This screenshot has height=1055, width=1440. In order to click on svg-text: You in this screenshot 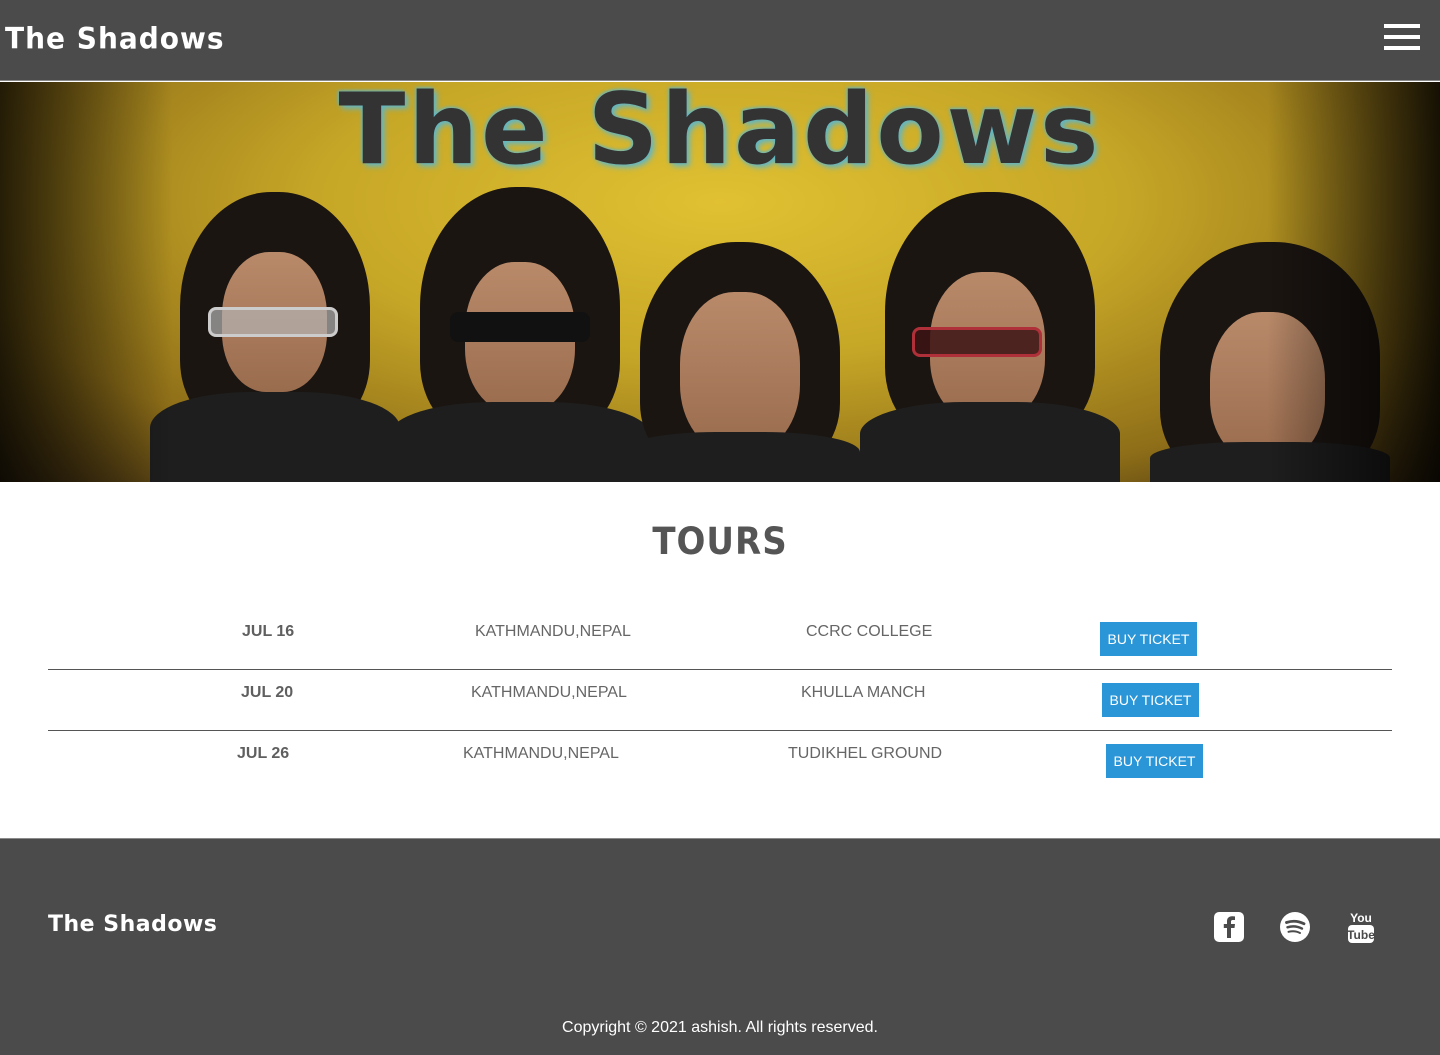, I will do `click(1361, 918)`.